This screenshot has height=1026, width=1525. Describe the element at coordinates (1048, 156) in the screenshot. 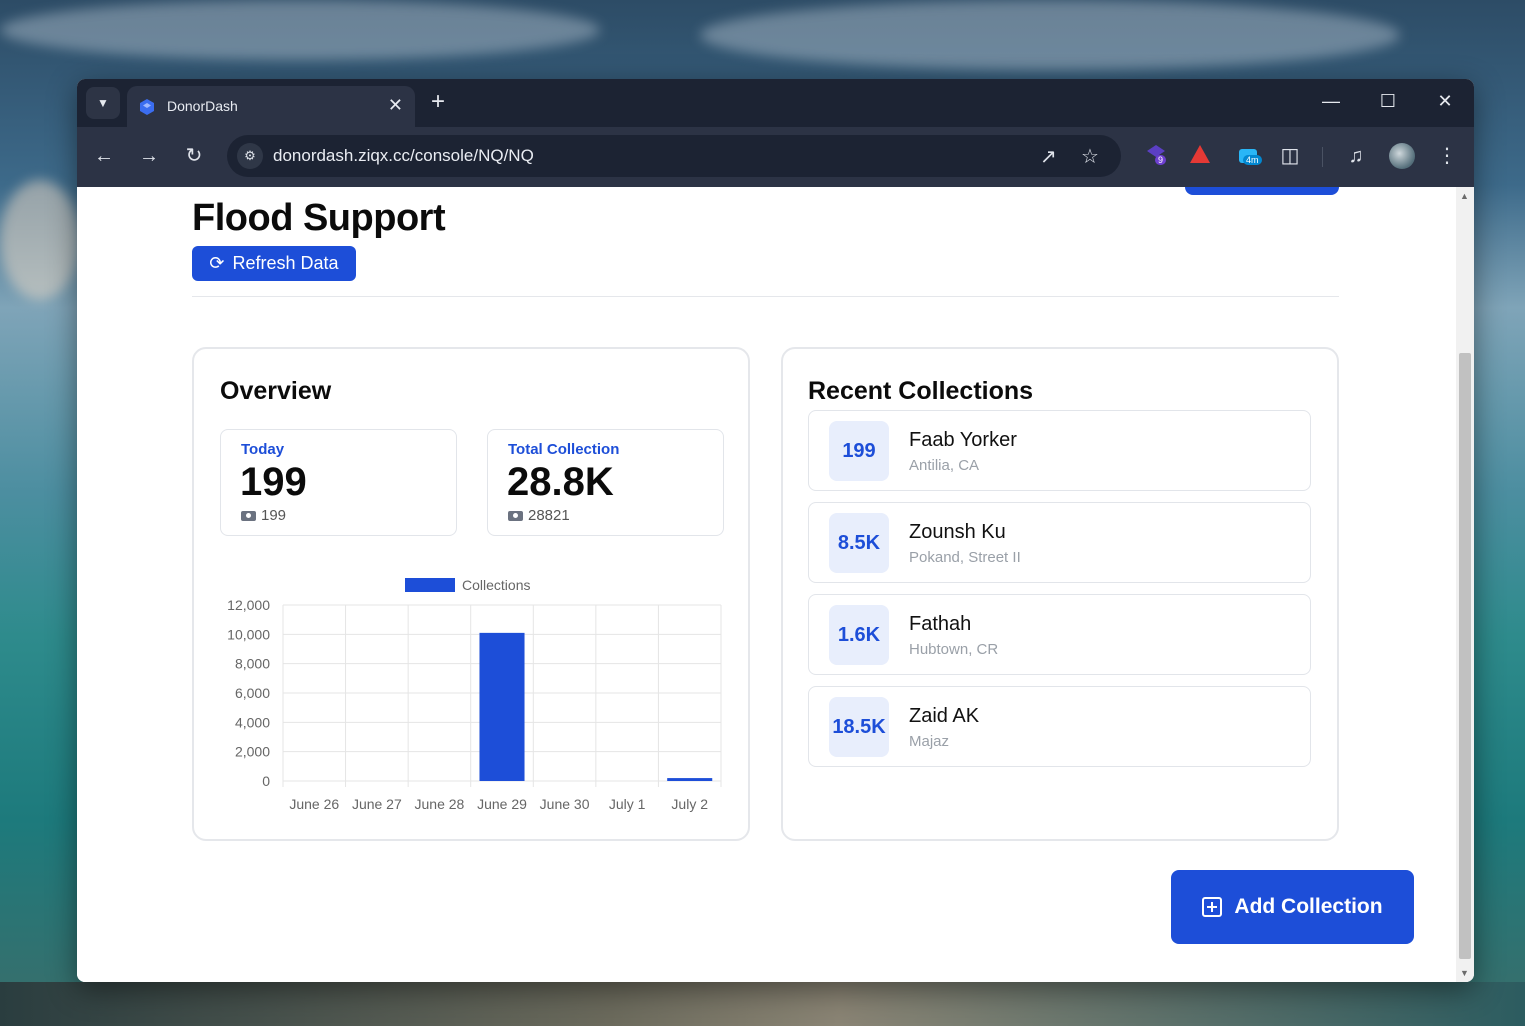

I see `open-in-app-icon: ↗` at that location.